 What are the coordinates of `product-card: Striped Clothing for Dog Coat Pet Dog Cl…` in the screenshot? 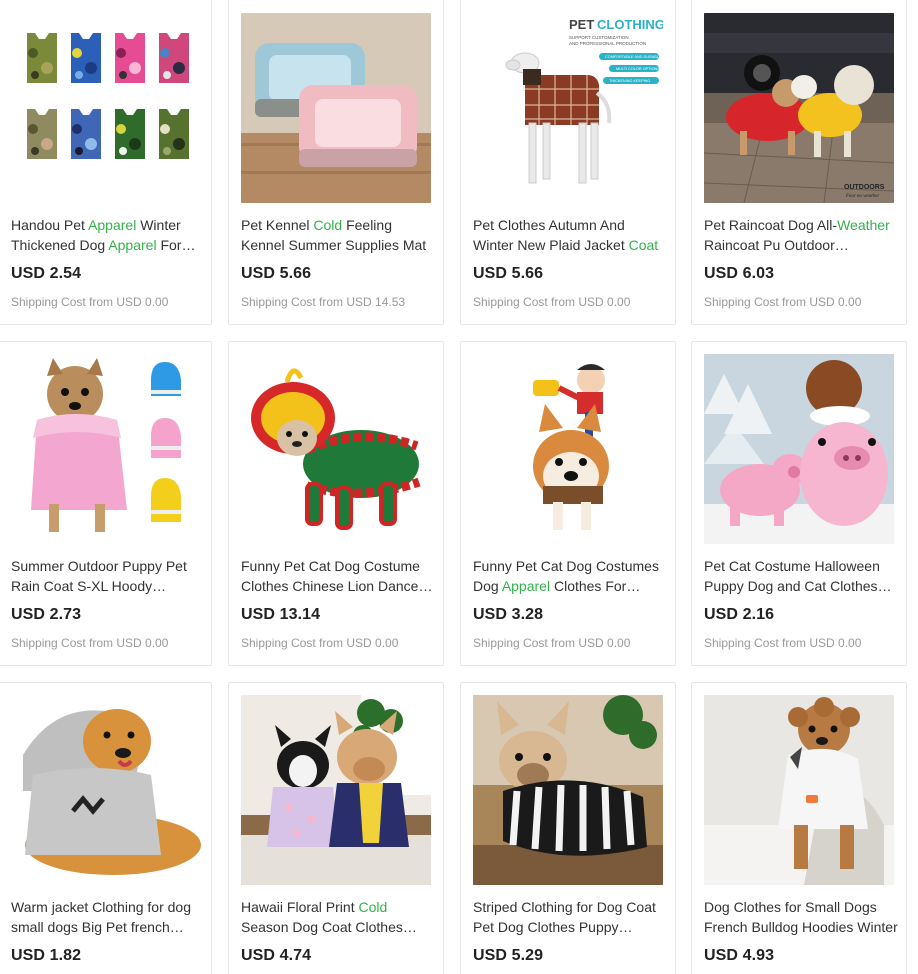 It's located at (568, 828).